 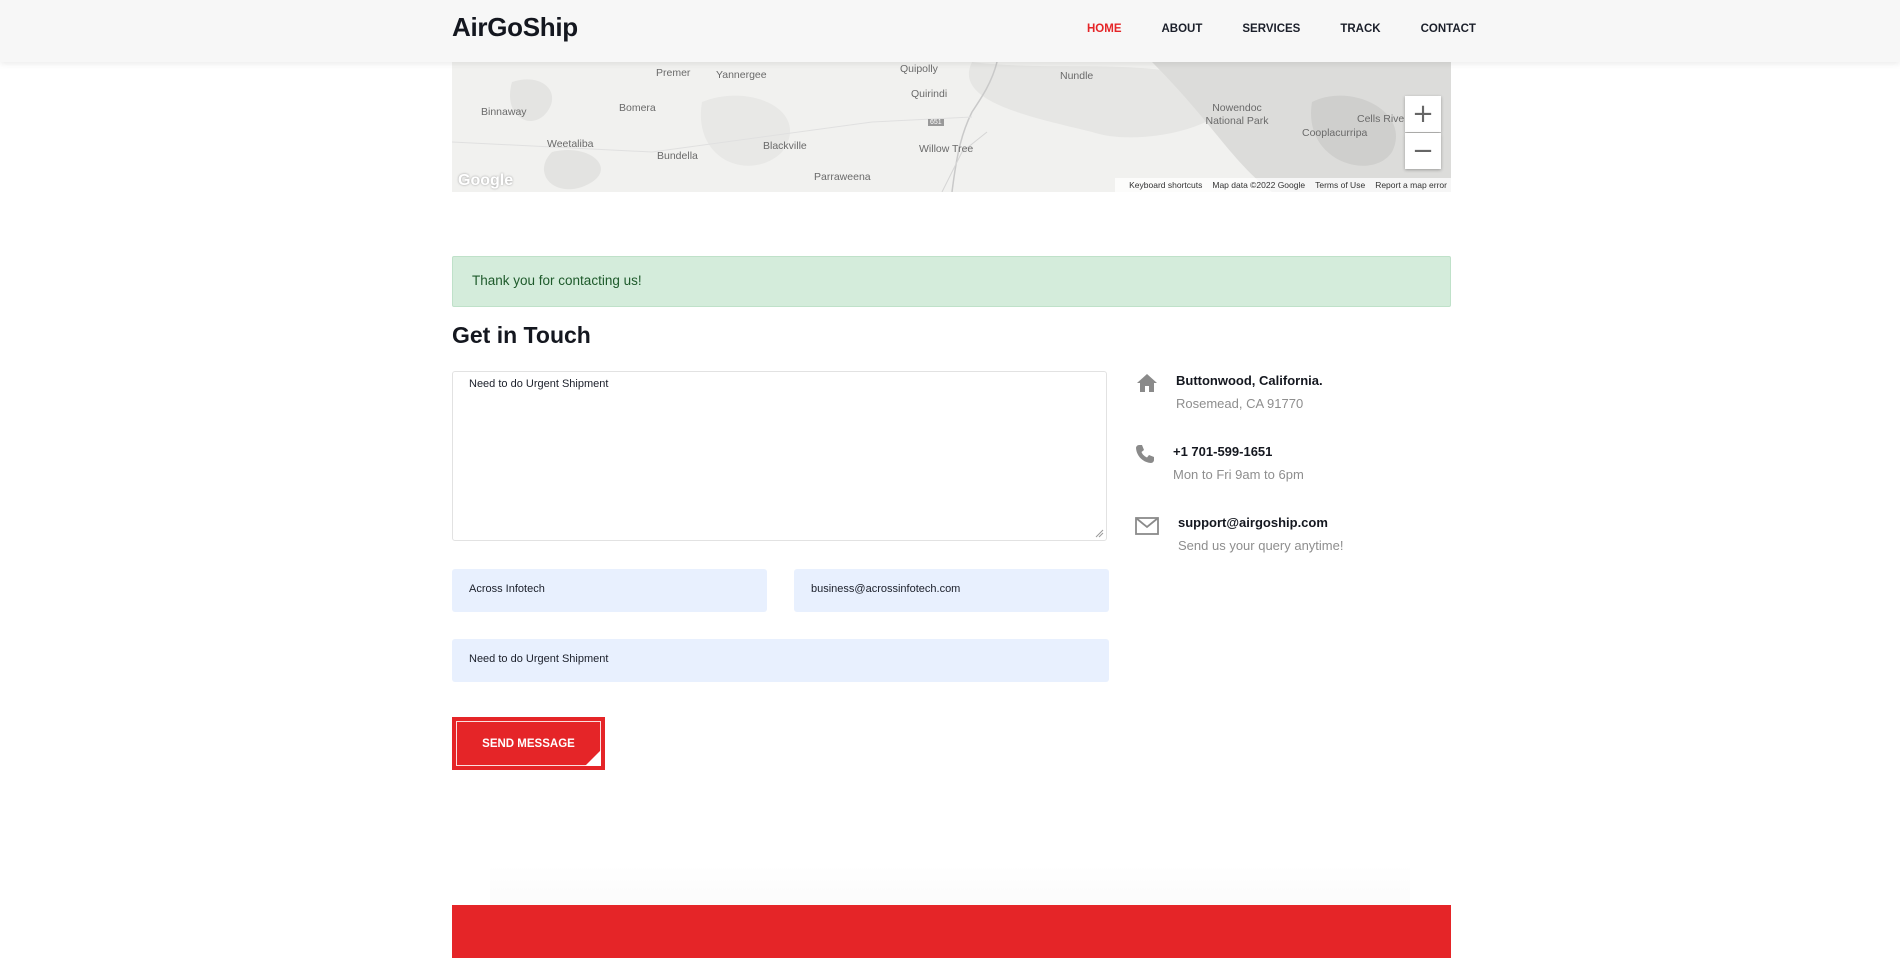 What do you see at coordinates (1240, 403) in the screenshot?
I see `address-sub: Rosemead, CA 91770` at bounding box center [1240, 403].